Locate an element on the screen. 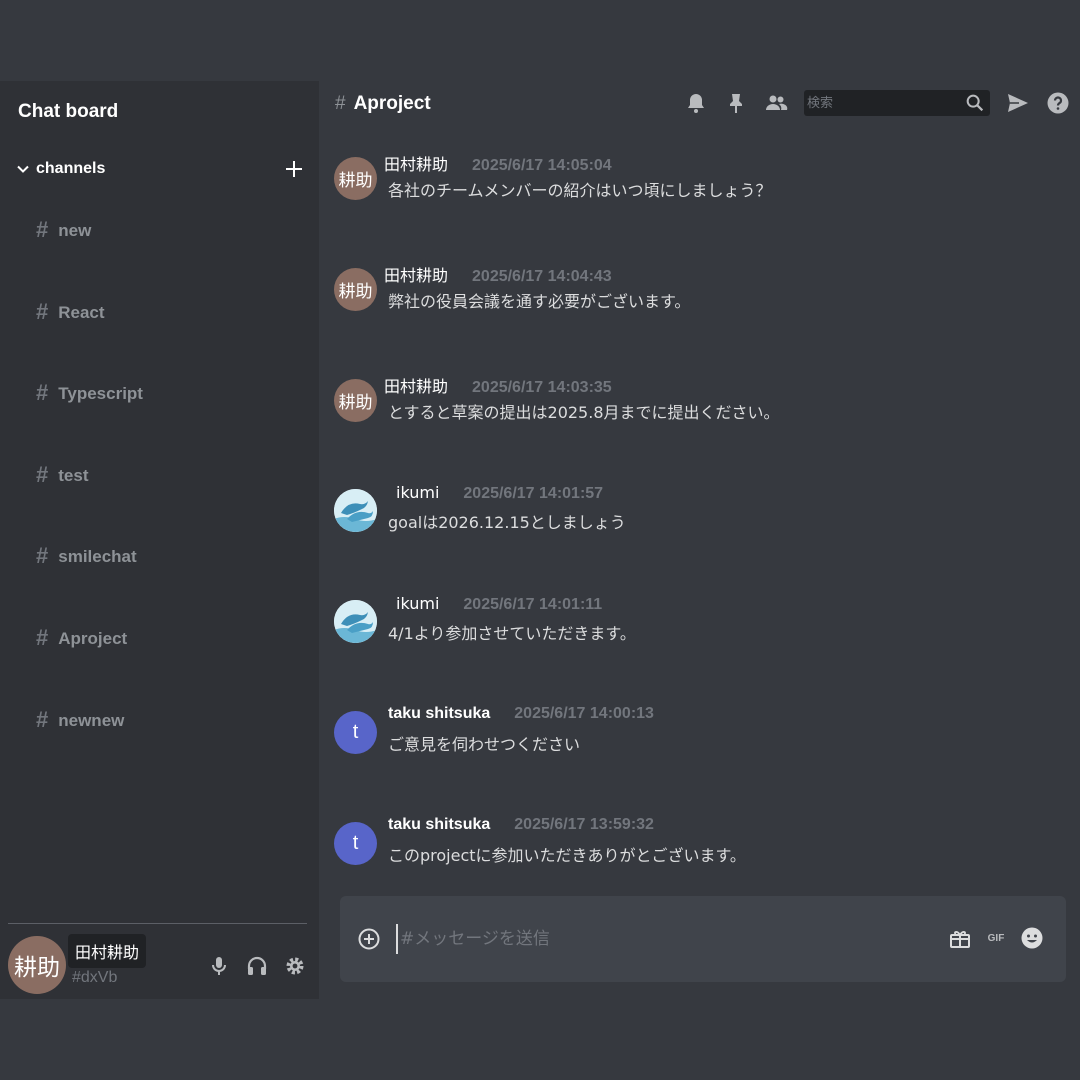 Image resolution: width=1080 pixels, height=1080 pixels. gift-icon is located at coordinates (960, 938).